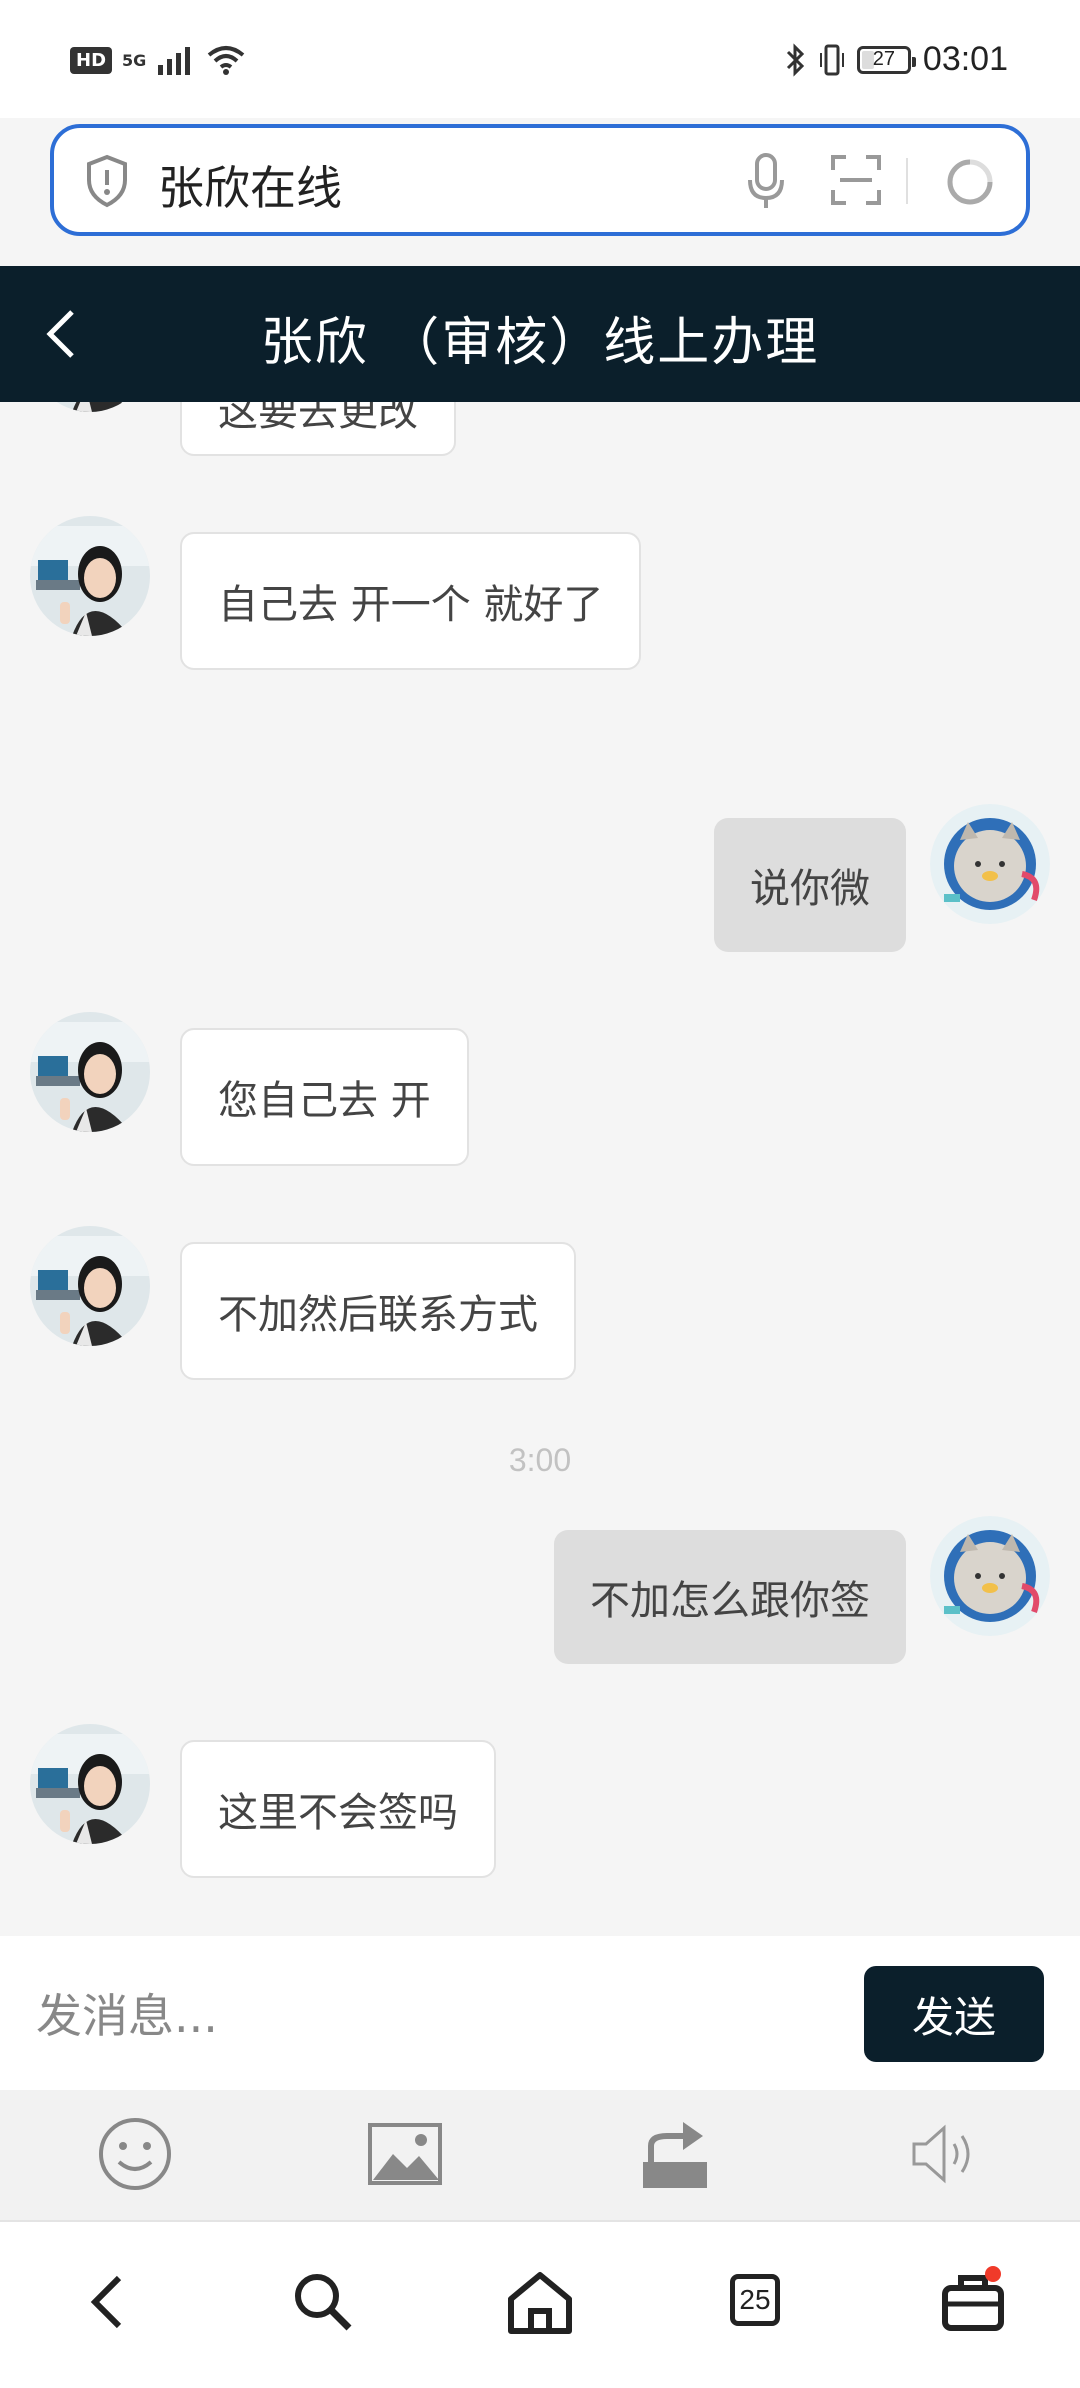  I want to click on message-bubble-incoming: 您自己去 开, so click(324, 1097).